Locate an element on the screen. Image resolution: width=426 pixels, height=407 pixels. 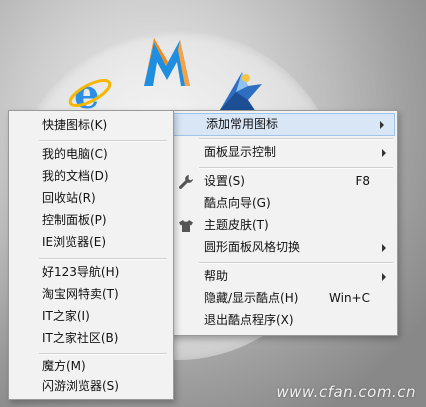
submenu-item-ie-browser: IE浏览器(E) is located at coordinates (91, 242).